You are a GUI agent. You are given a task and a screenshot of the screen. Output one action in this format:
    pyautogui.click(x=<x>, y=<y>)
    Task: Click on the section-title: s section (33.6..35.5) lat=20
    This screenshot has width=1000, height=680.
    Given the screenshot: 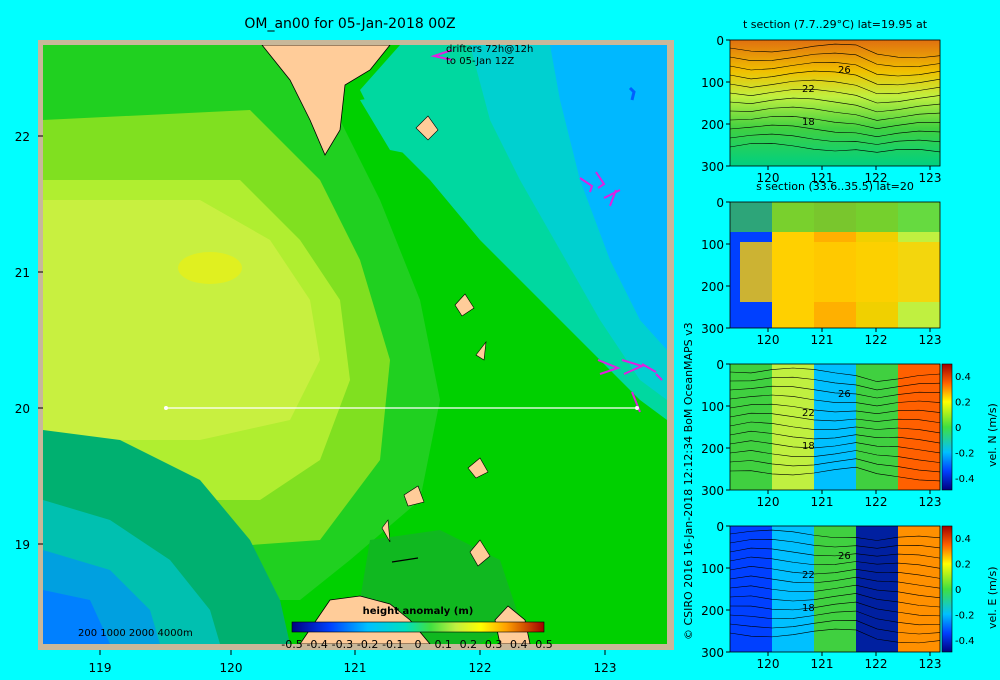 What is the action you would take?
    pyautogui.click(x=835, y=186)
    